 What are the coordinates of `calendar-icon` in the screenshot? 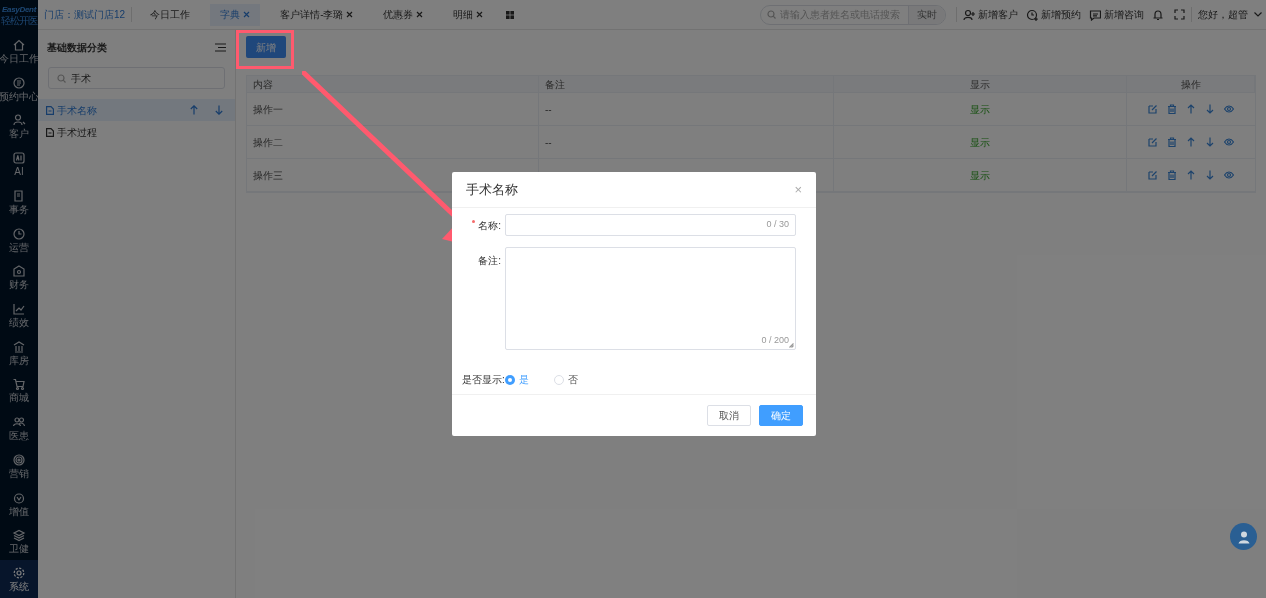 It's located at (19, 82).